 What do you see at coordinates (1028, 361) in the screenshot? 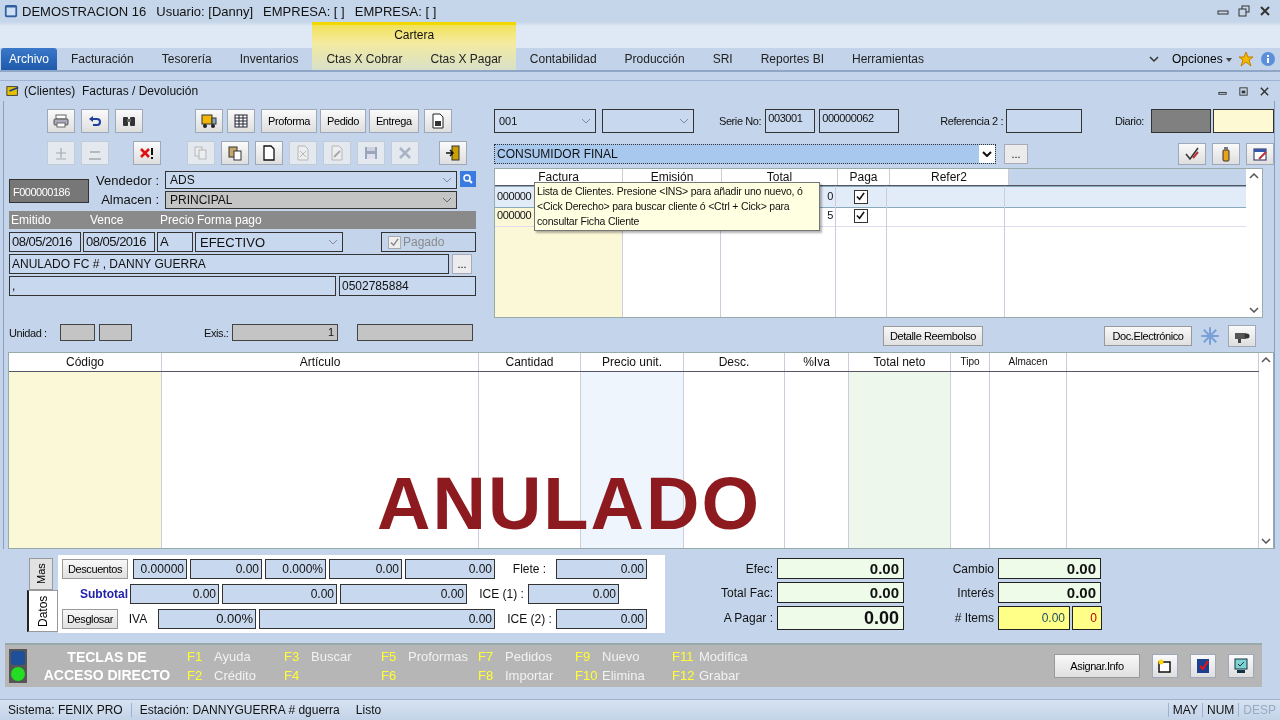
I see `column-header: Almacen` at bounding box center [1028, 361].